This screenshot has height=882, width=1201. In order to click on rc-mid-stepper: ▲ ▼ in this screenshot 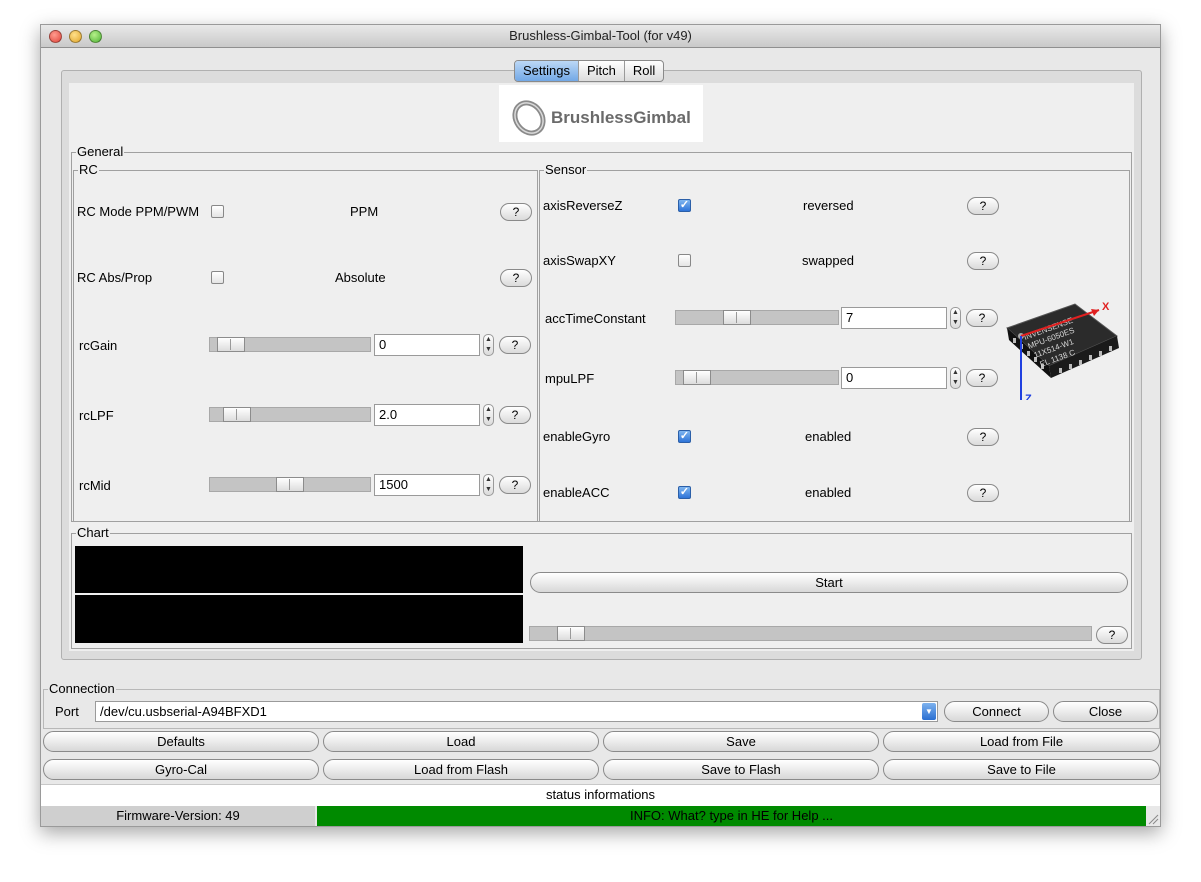, I will do `click(488, 485)`.